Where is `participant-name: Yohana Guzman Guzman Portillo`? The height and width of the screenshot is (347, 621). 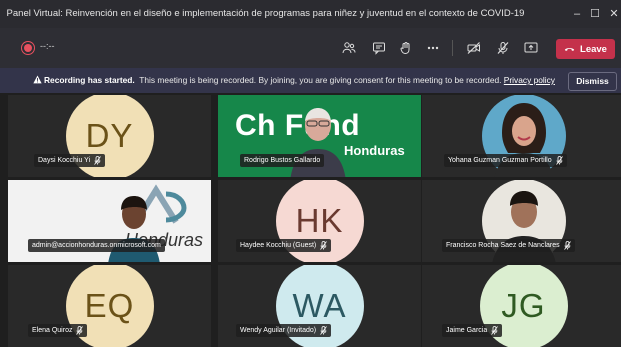 participant-name: Yohana Guzman Guzman Portillo is located at coordinates (500, 160).